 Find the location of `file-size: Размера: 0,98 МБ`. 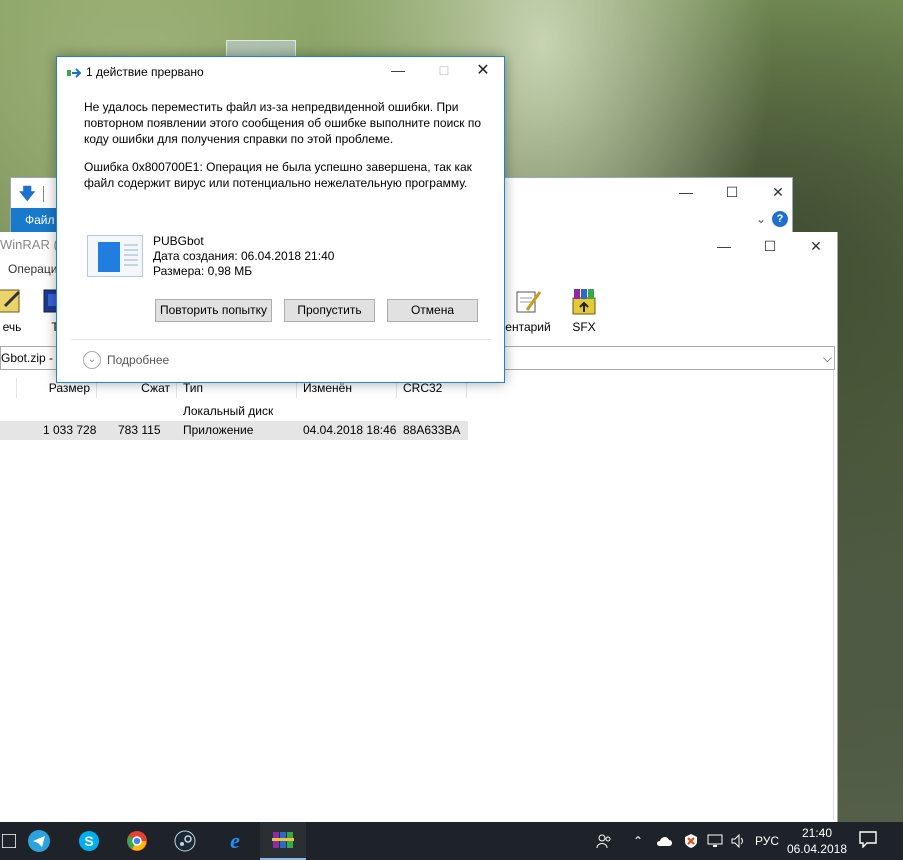

file-size: Размера: 0,98 МБ is located at coordinates (203, 271).